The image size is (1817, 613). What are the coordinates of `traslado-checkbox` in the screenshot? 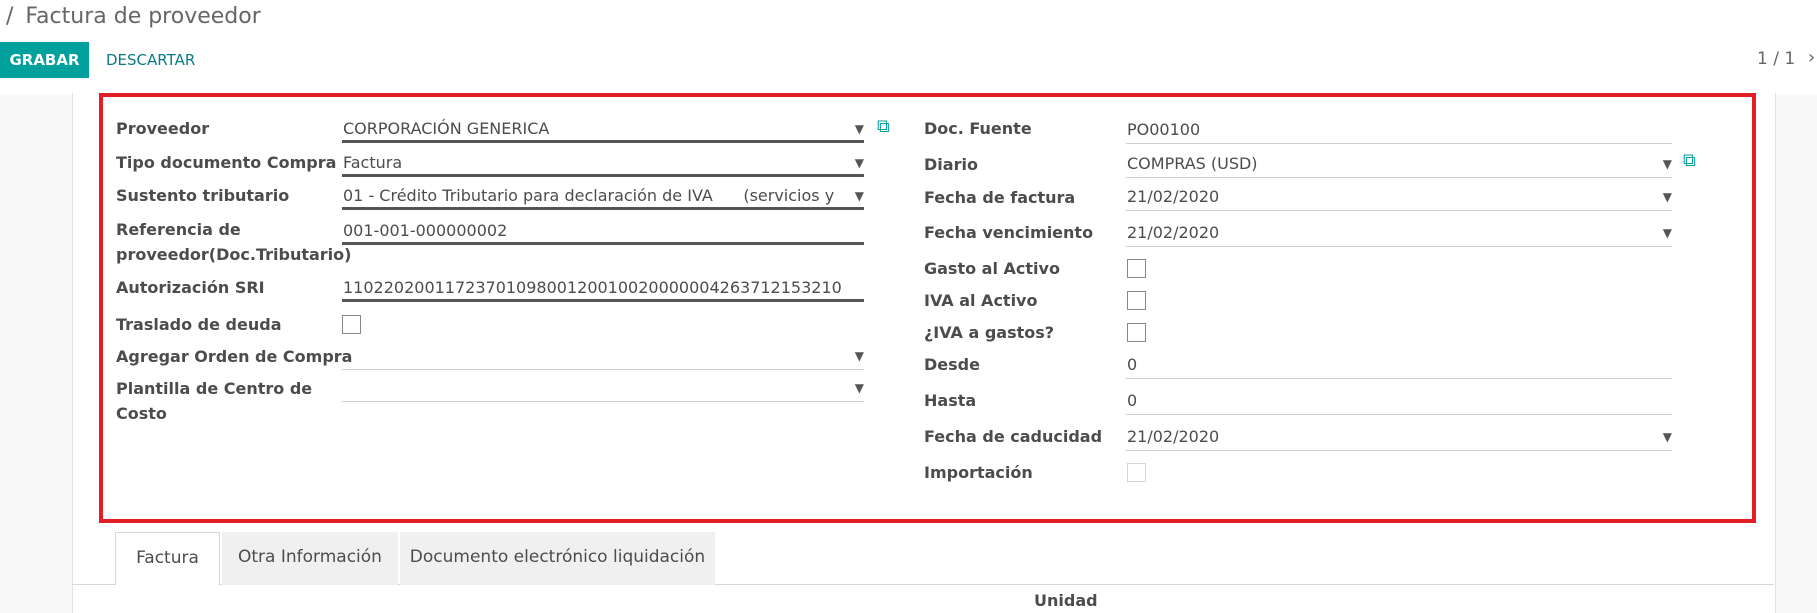 It's located at (351, 324).